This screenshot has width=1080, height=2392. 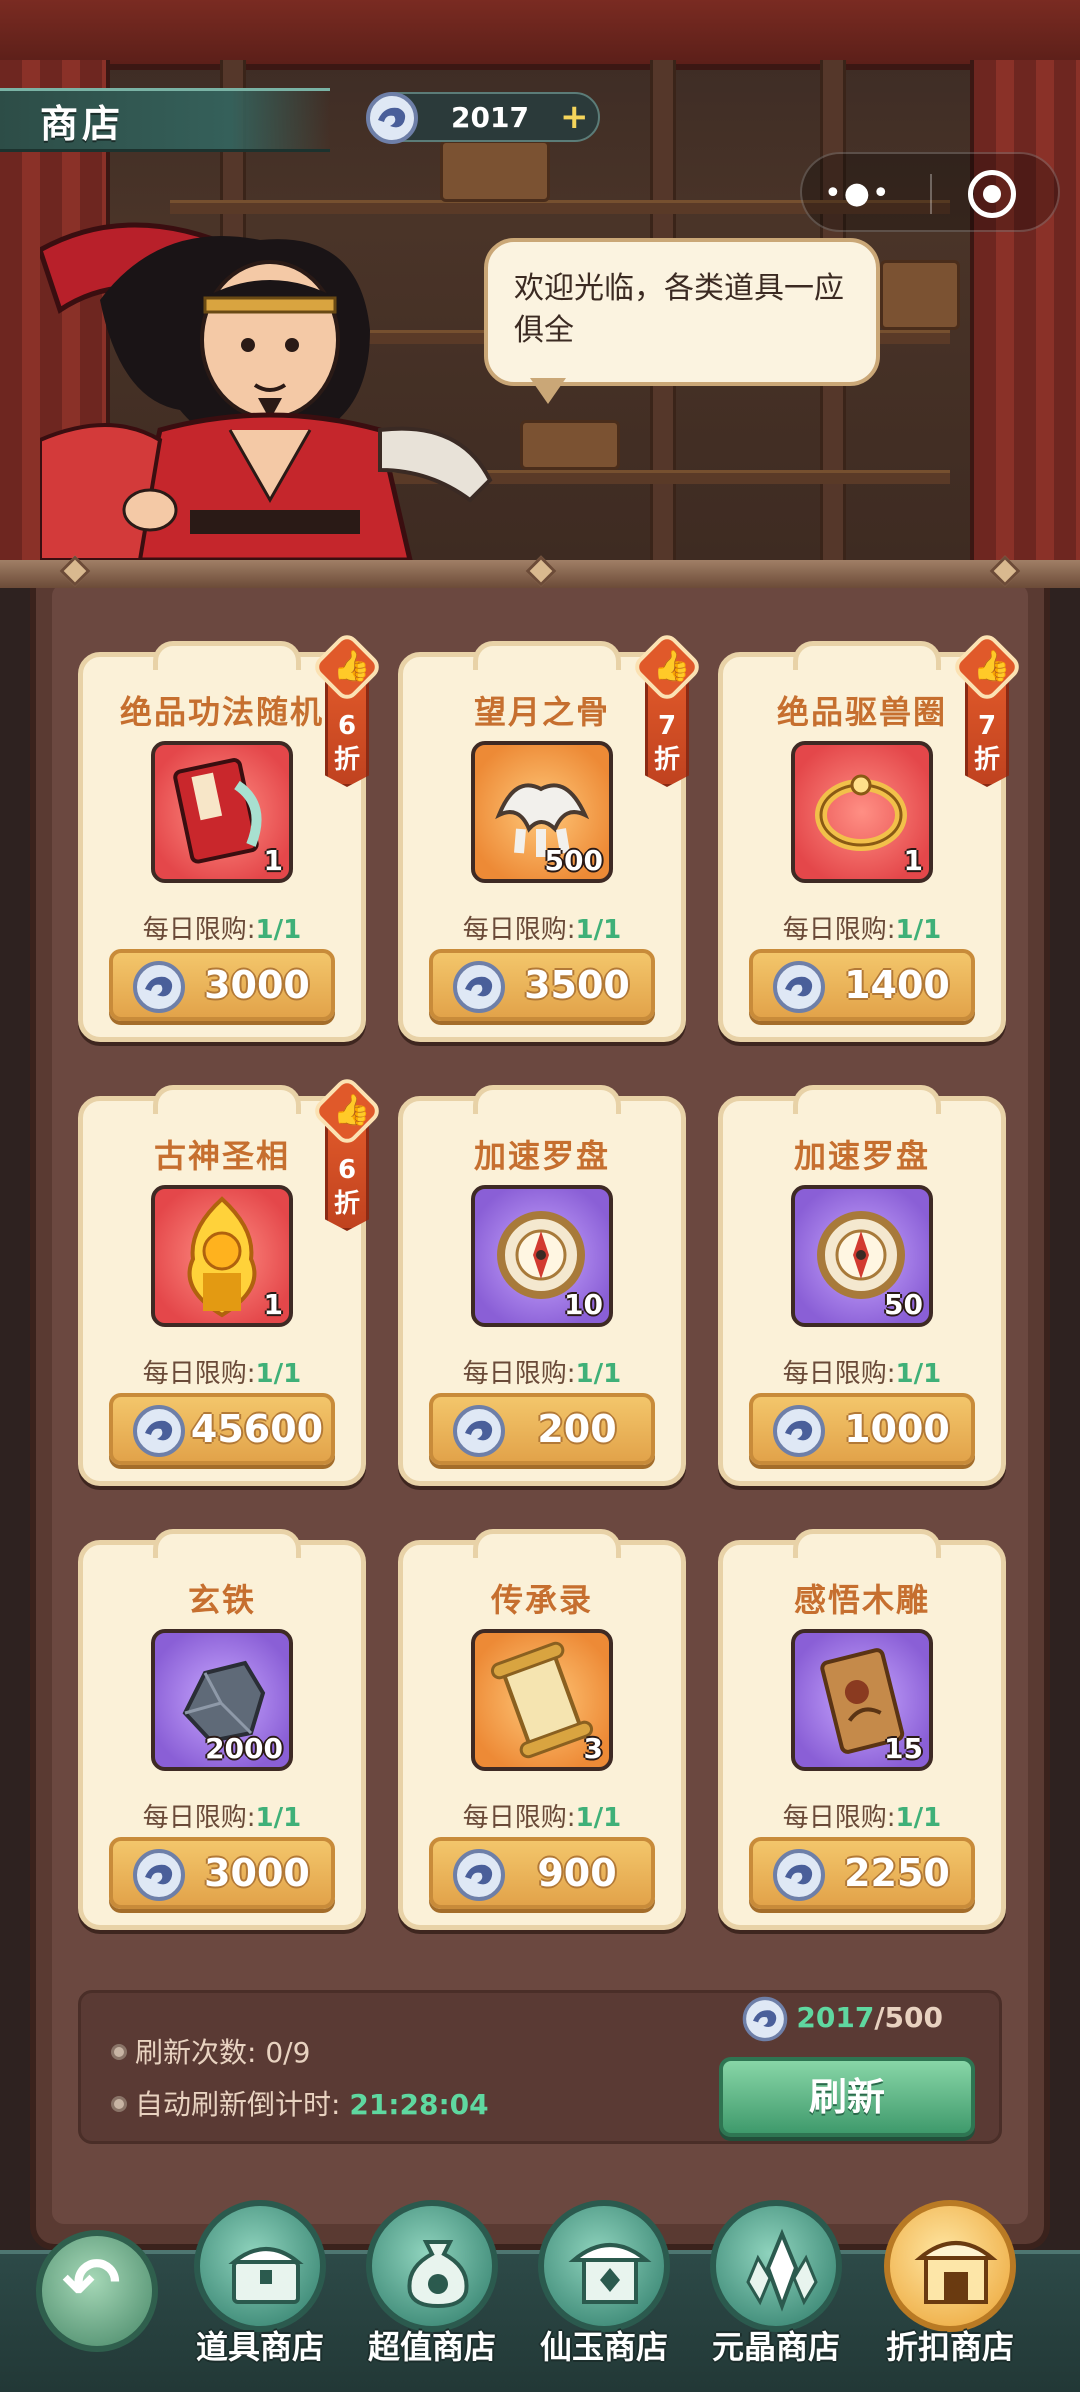 What do you see at coordinates (862, 1256) in the screenshot?
I see `item-icon-frame: 50` at bounding box center [862, 1256].